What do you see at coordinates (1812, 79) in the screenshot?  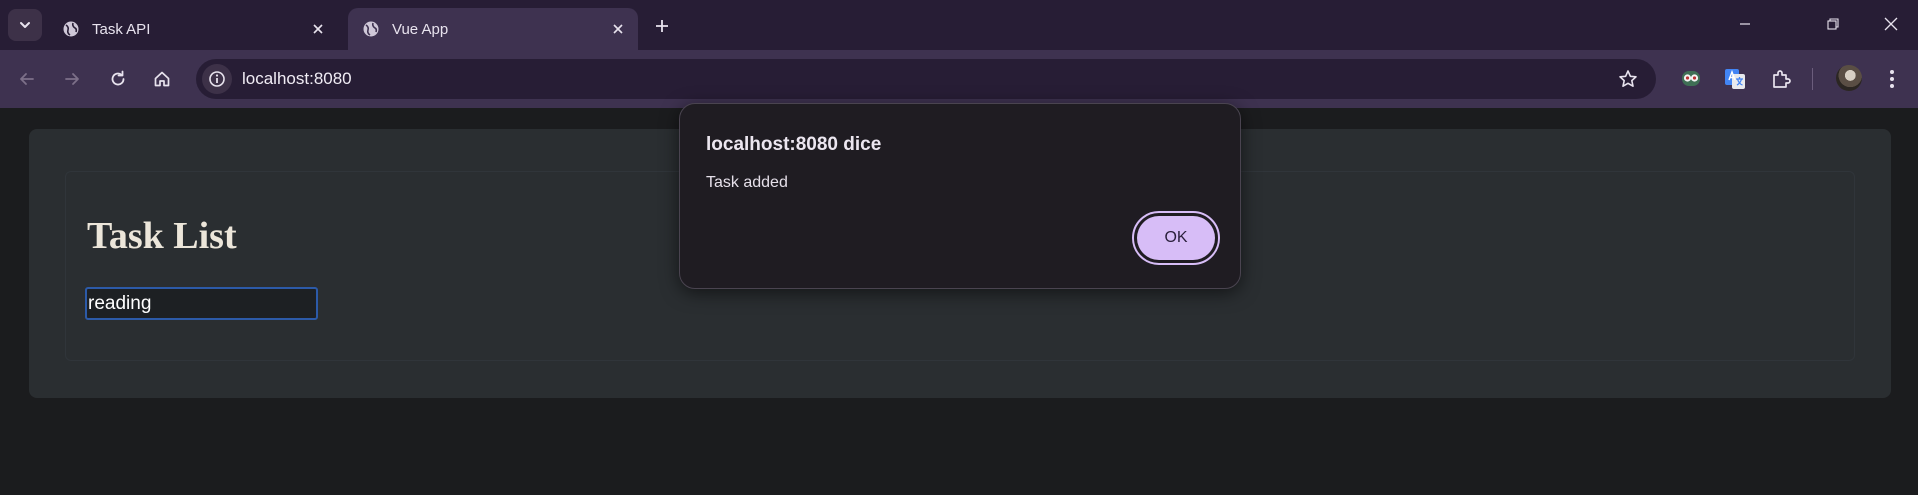 I see `toolbar-divider` at bounding box center [1812, 79].